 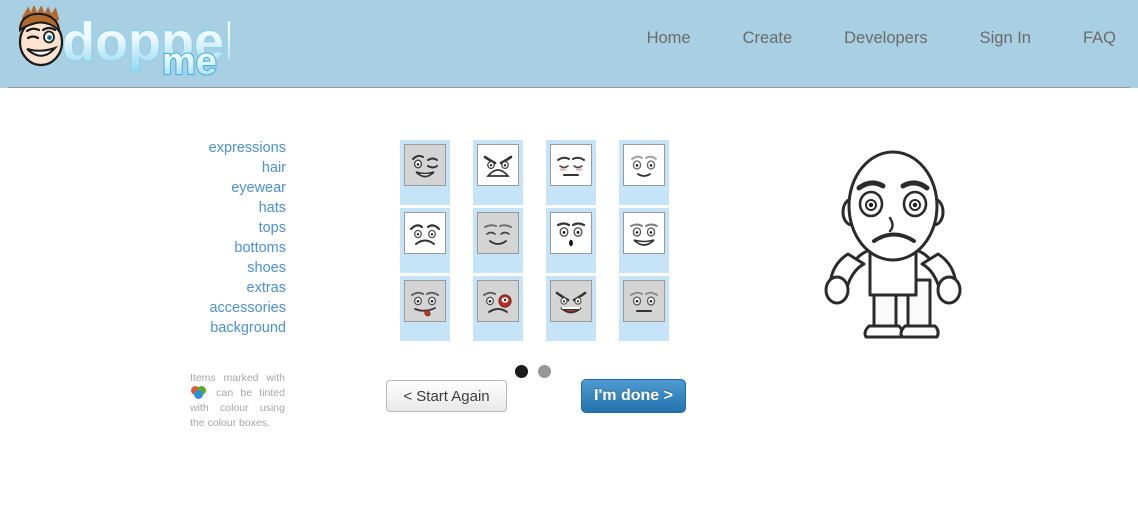 What do you see at coordinates (218, 148) in the screenshot?
I see `sidebar-item-expressions: expressions` at bounding box center [218, 148].